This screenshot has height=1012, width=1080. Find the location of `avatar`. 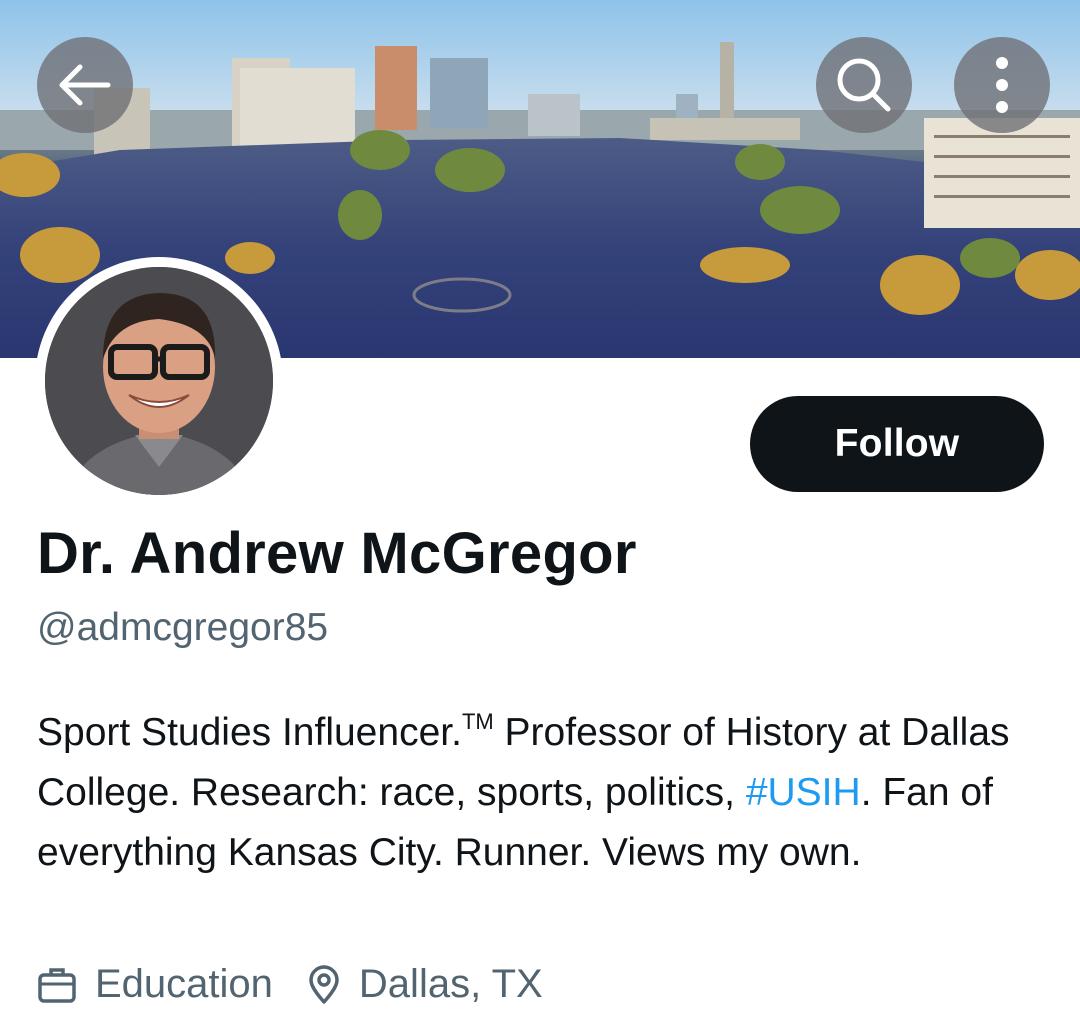

avatar is located at coordinates (159, 381).